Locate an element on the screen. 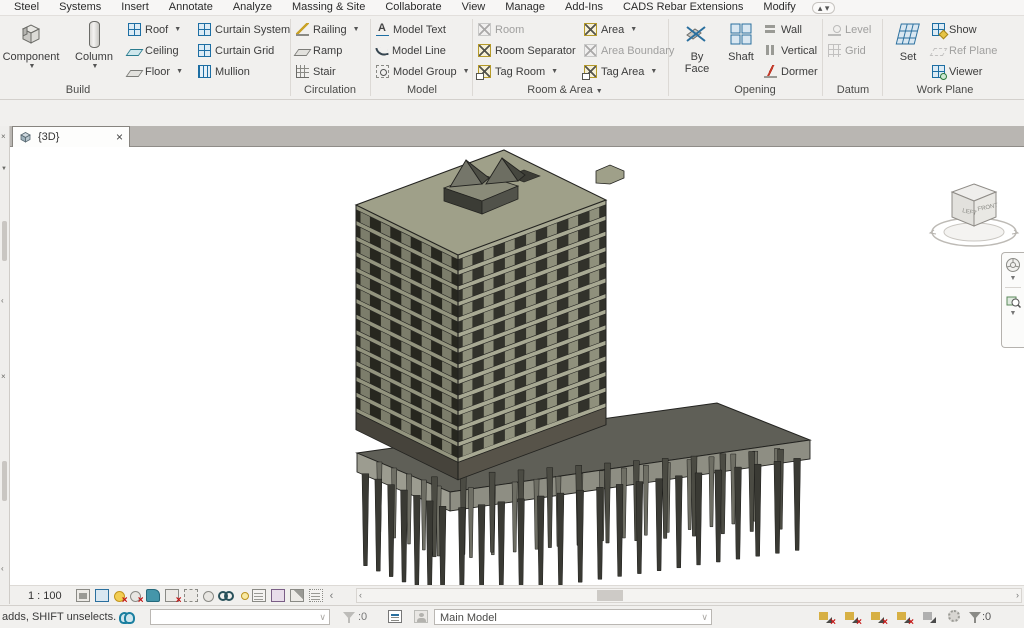 The height and width of the screenshot is (628, 1024). work-plane-panel-label: Work Plane is located at coordinates (945, 91).